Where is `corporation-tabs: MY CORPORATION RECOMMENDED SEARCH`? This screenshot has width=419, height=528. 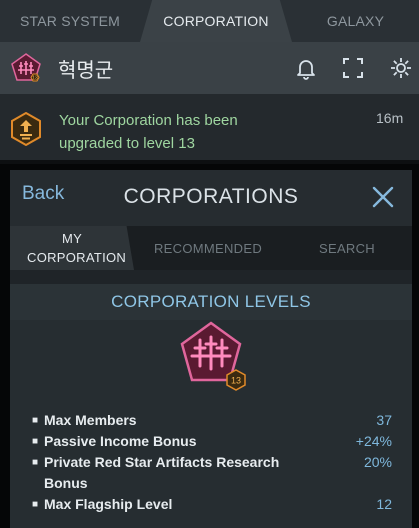 corporation-tabs: MY CORPORATION RECOMMENDED SEARCH is located at coordinates (211, 248).